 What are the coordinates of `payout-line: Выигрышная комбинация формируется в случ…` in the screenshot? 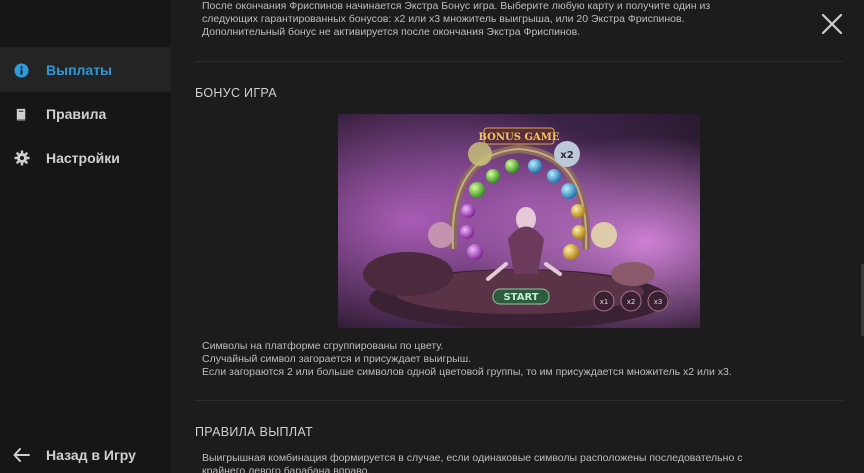 It's located at (472, 458).